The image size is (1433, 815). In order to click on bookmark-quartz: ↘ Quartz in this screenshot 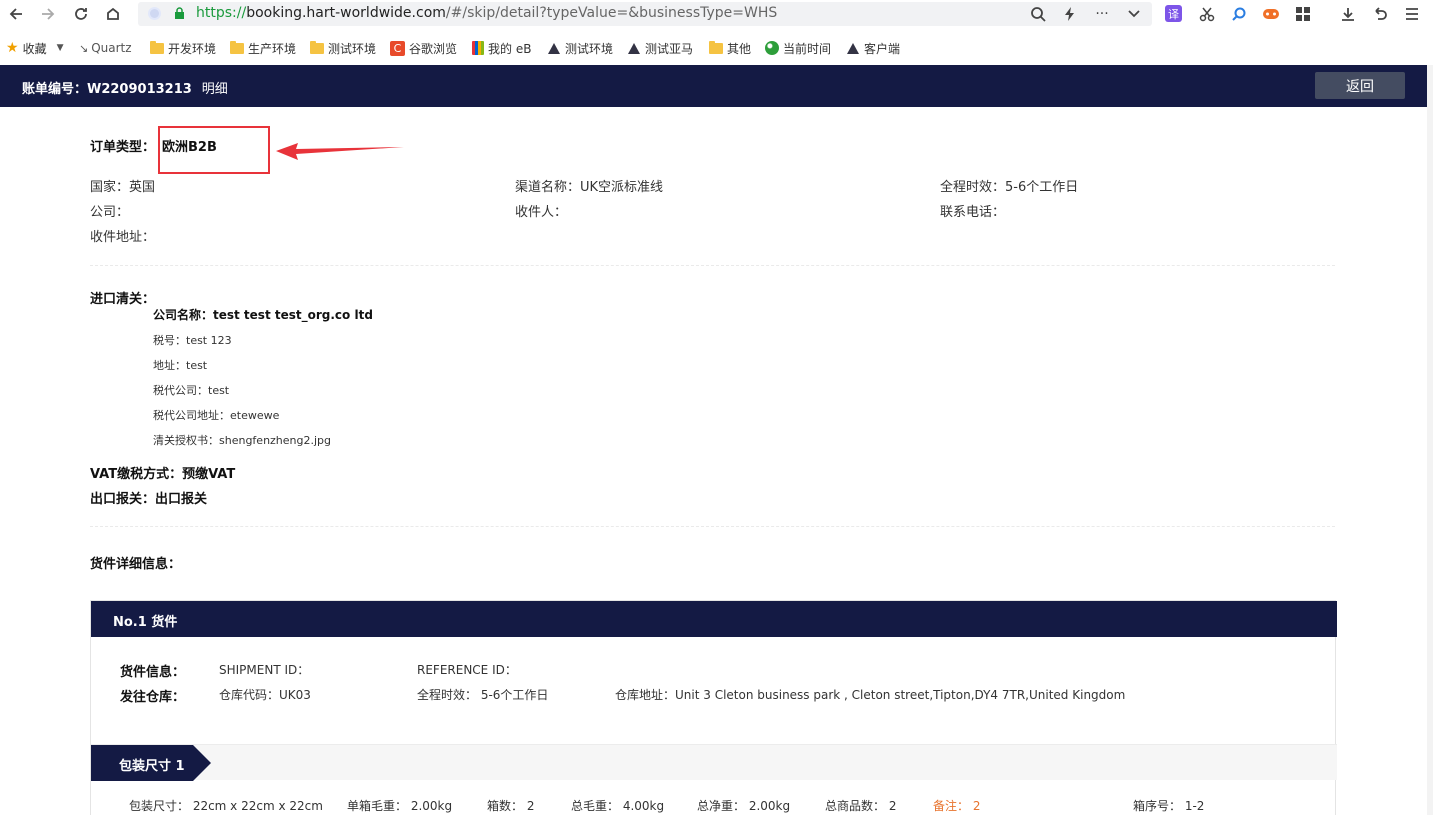, I will do `click(105, 48)`.